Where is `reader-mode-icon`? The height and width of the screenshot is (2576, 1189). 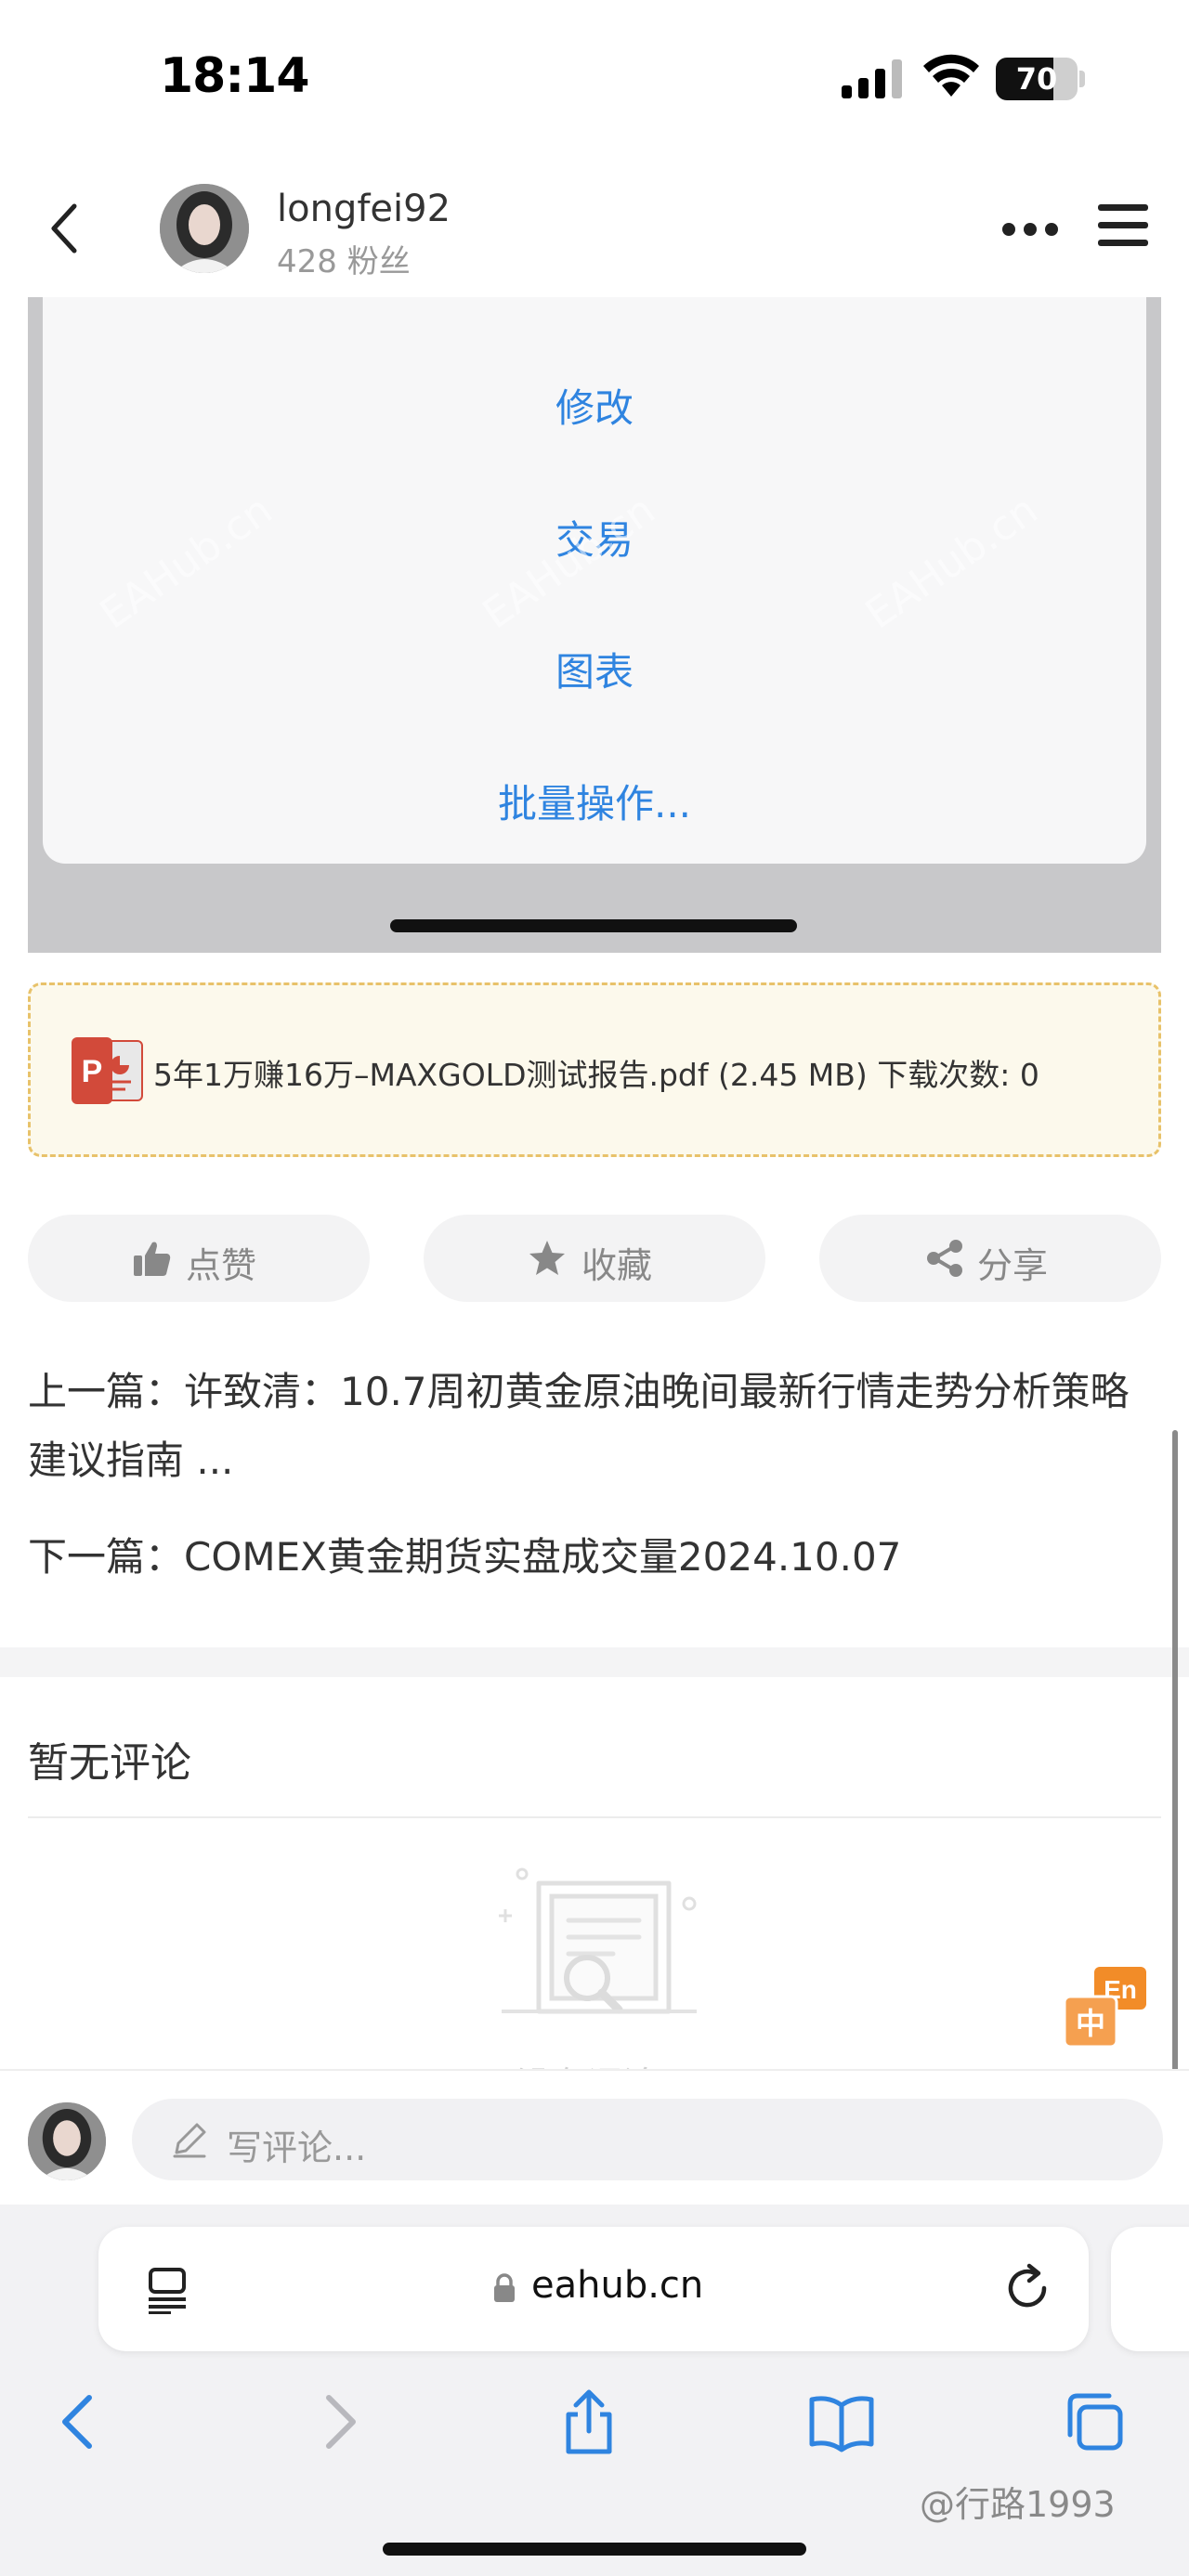
reader-mode-icon is located at coordinates (167, 2290).